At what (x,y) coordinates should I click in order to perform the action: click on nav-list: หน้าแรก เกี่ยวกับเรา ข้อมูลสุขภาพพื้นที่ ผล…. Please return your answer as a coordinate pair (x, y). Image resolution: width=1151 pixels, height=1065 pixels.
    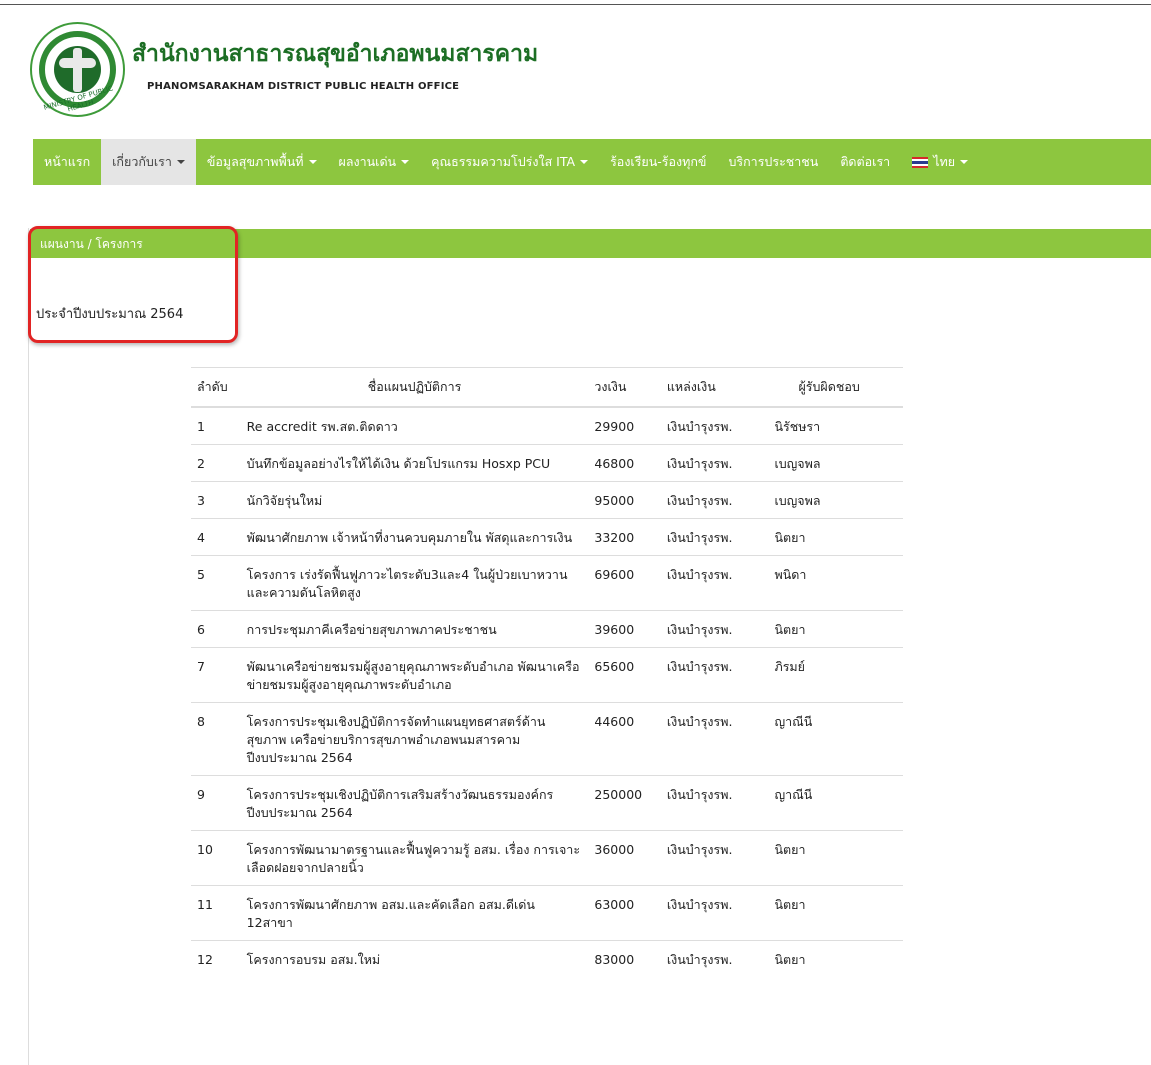
    Looking at the image, I should click on (592, 162).